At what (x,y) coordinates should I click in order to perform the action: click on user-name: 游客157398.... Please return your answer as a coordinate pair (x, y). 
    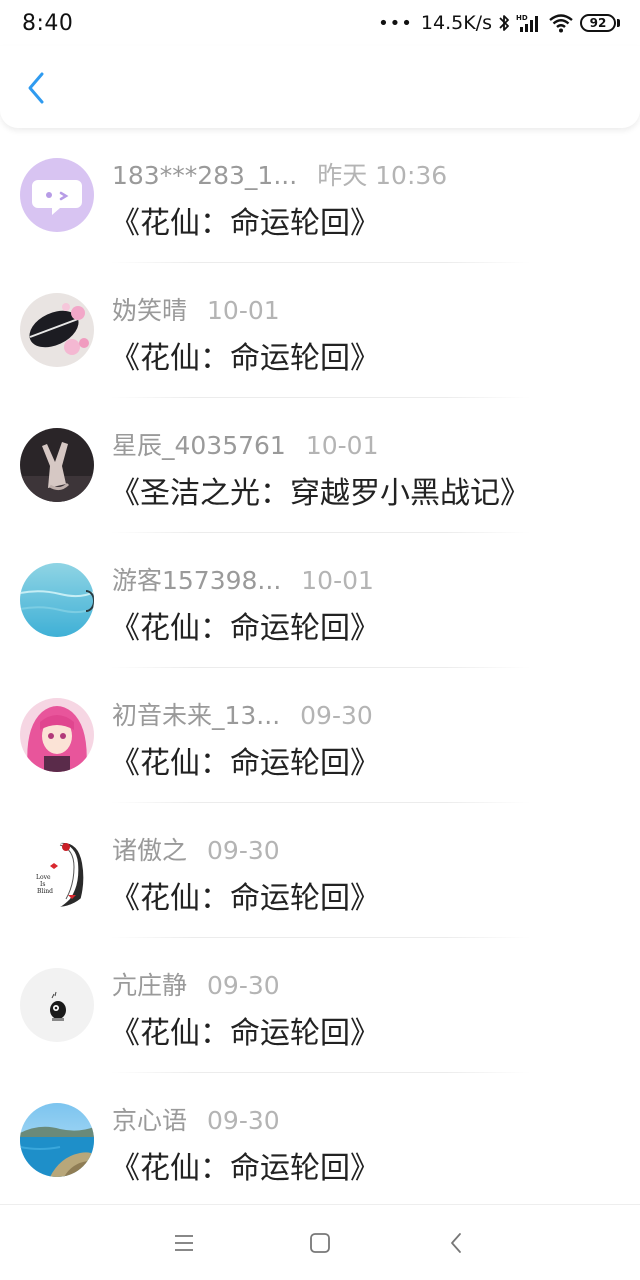
    Looking at the image, I should click on (197, 580).